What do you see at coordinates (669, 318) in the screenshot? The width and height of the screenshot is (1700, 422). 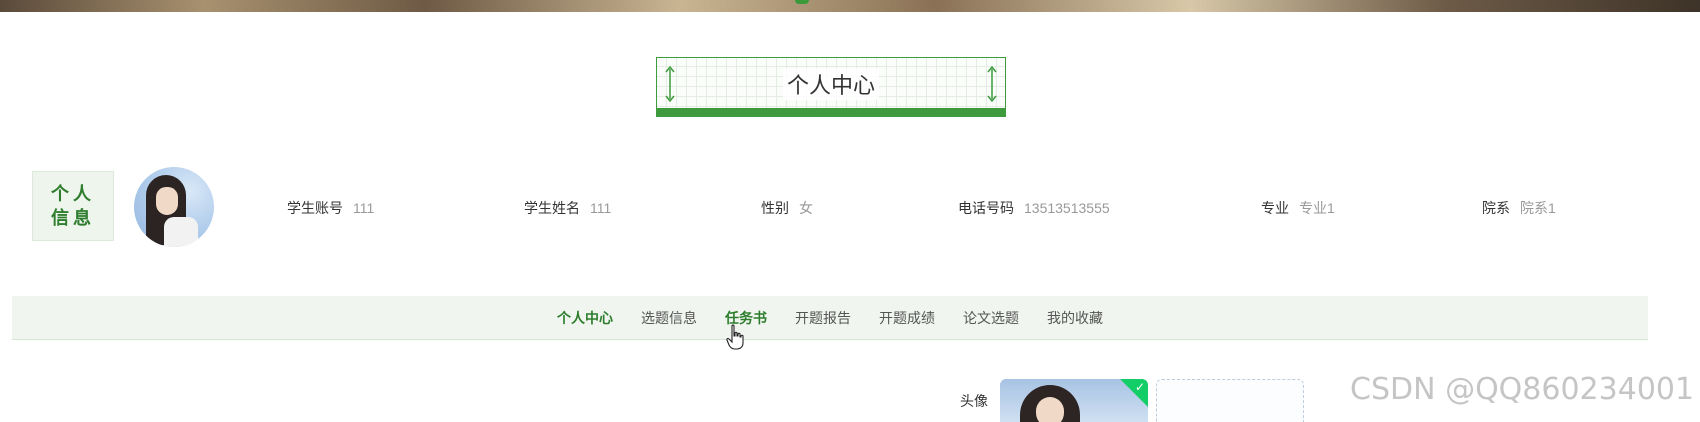 I see `nav-item-topic-info: 选题信息` at bounding box center [669, 318].